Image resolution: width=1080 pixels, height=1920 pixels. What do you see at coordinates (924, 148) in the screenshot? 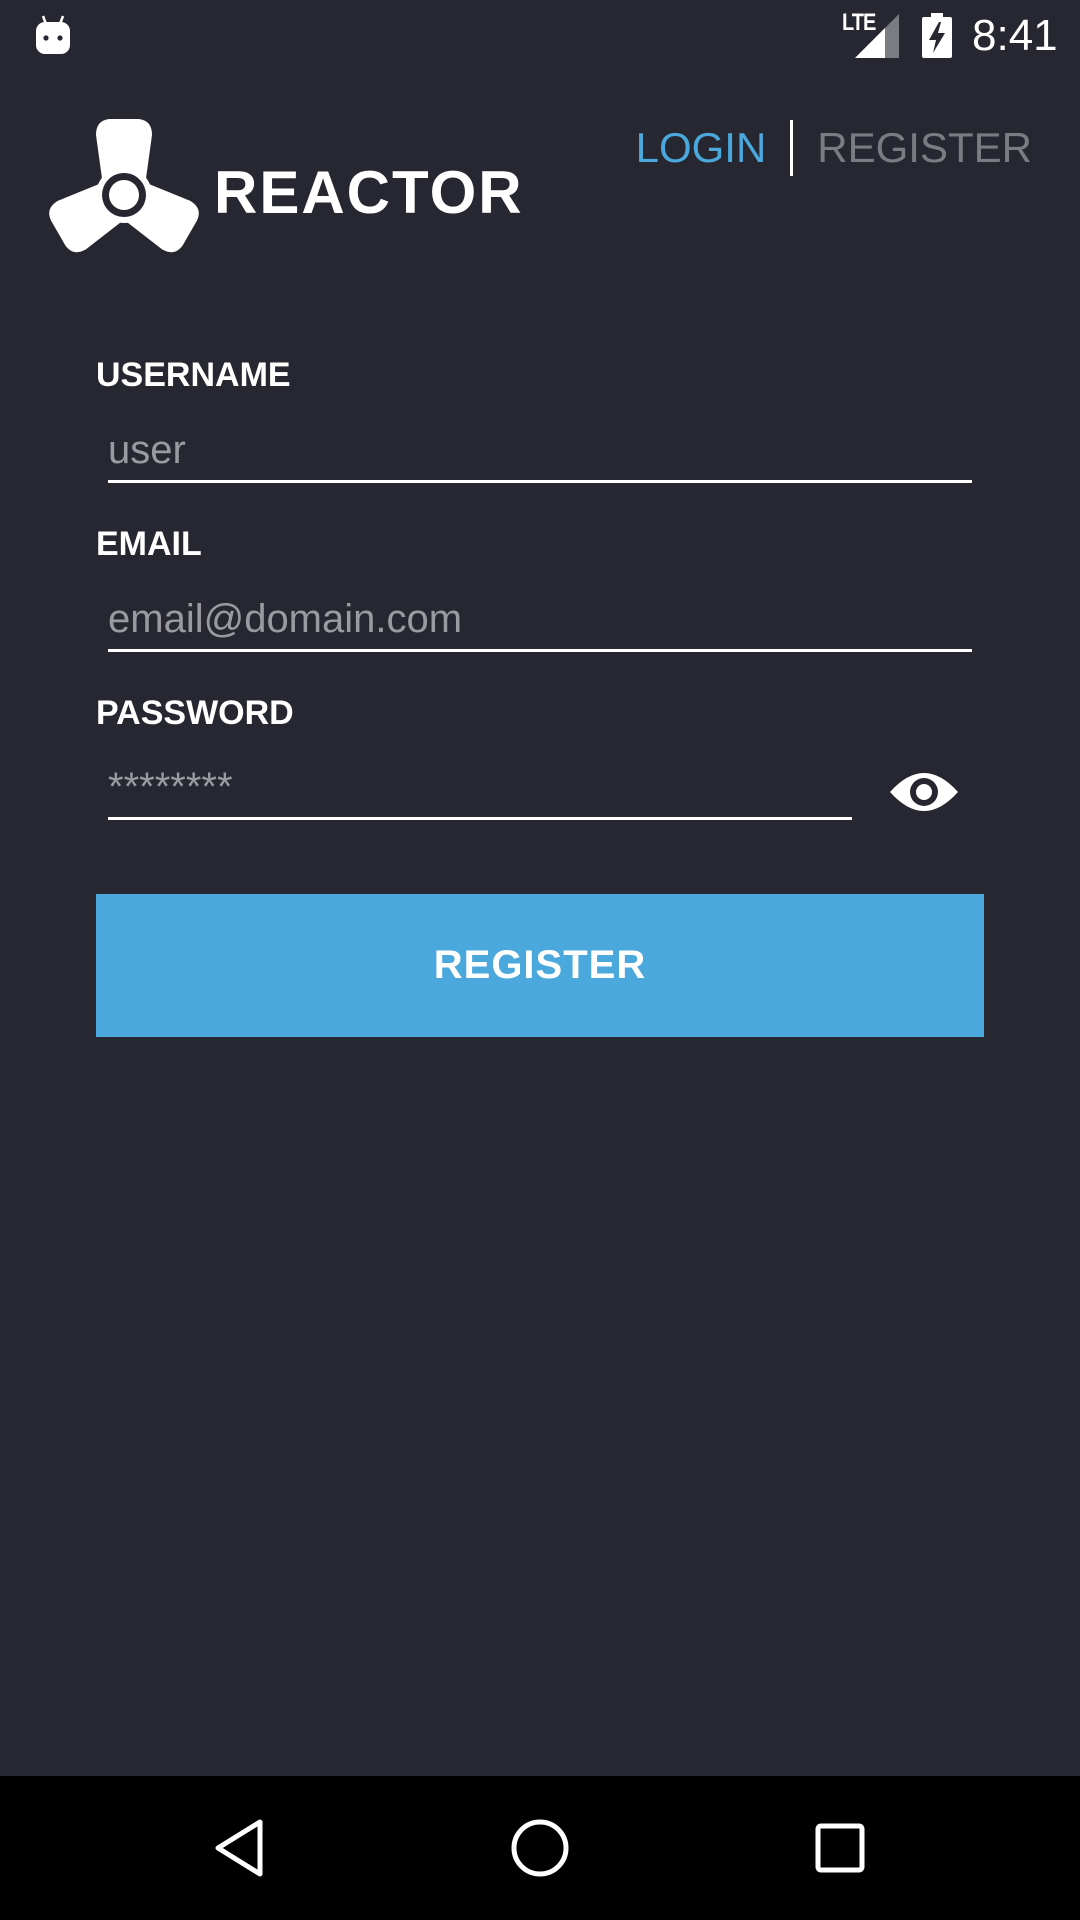
I see `tab-register: REGISTER` at bounding box center [924, 148].